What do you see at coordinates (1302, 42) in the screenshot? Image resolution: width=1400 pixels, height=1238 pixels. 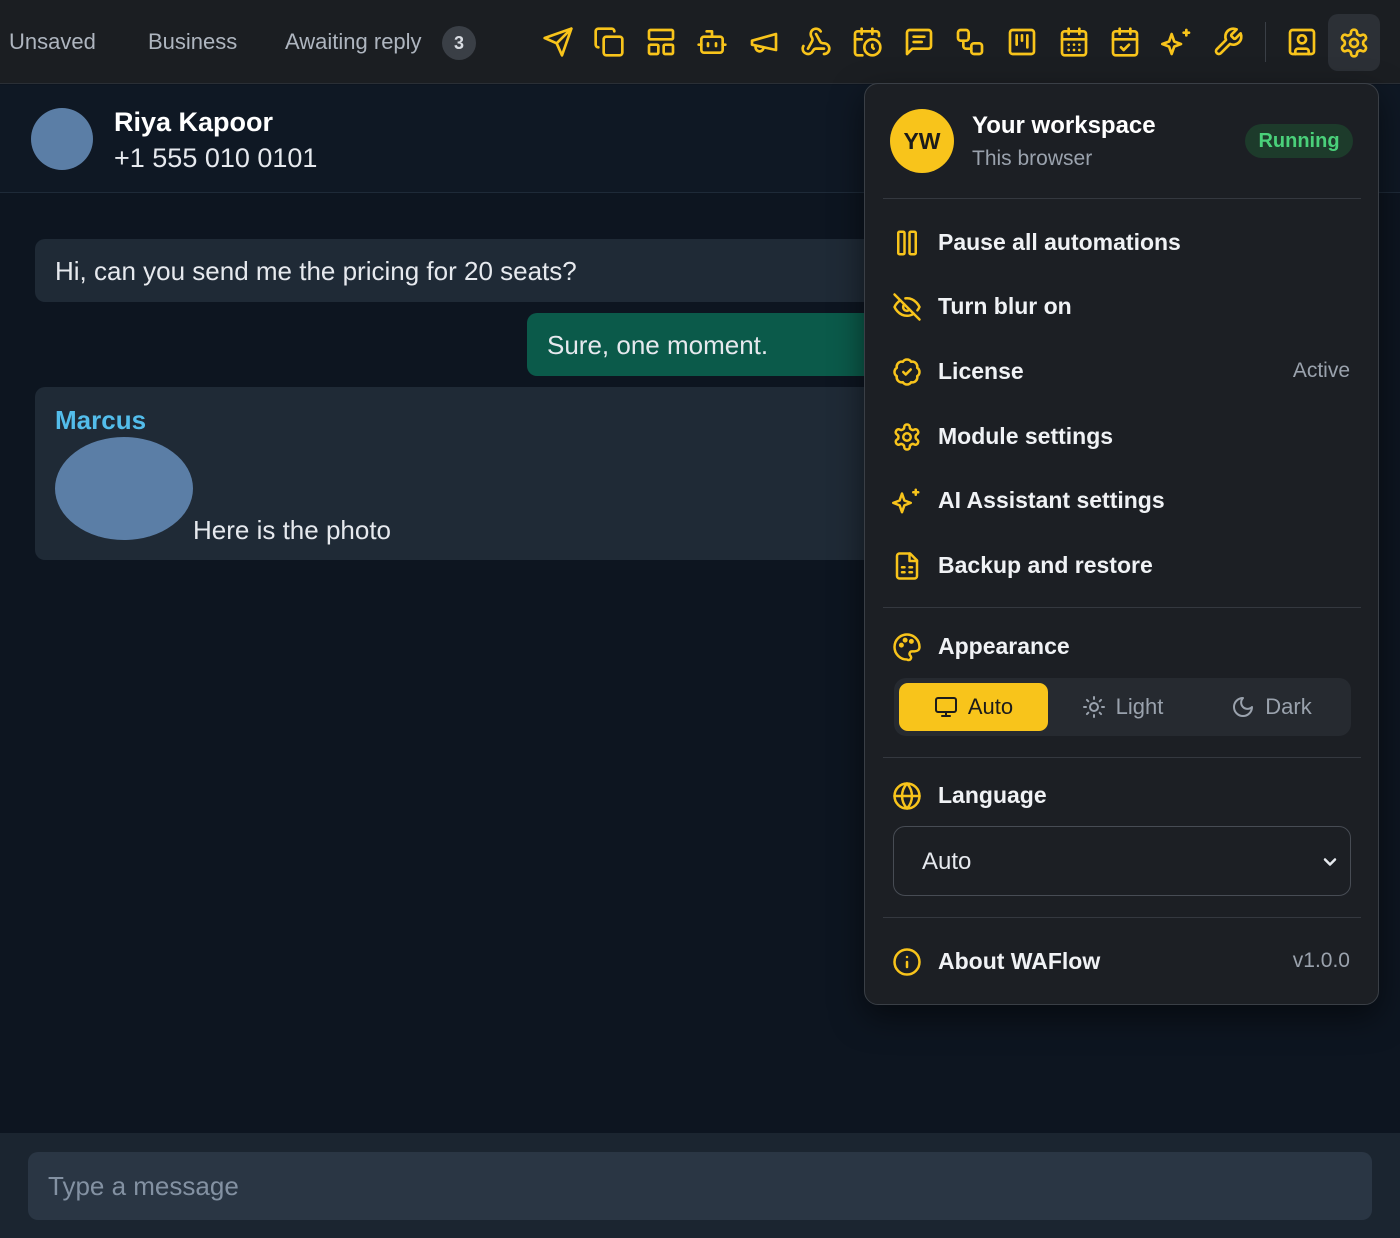 I see `contact-icon` at bounding box center [1302, 42].